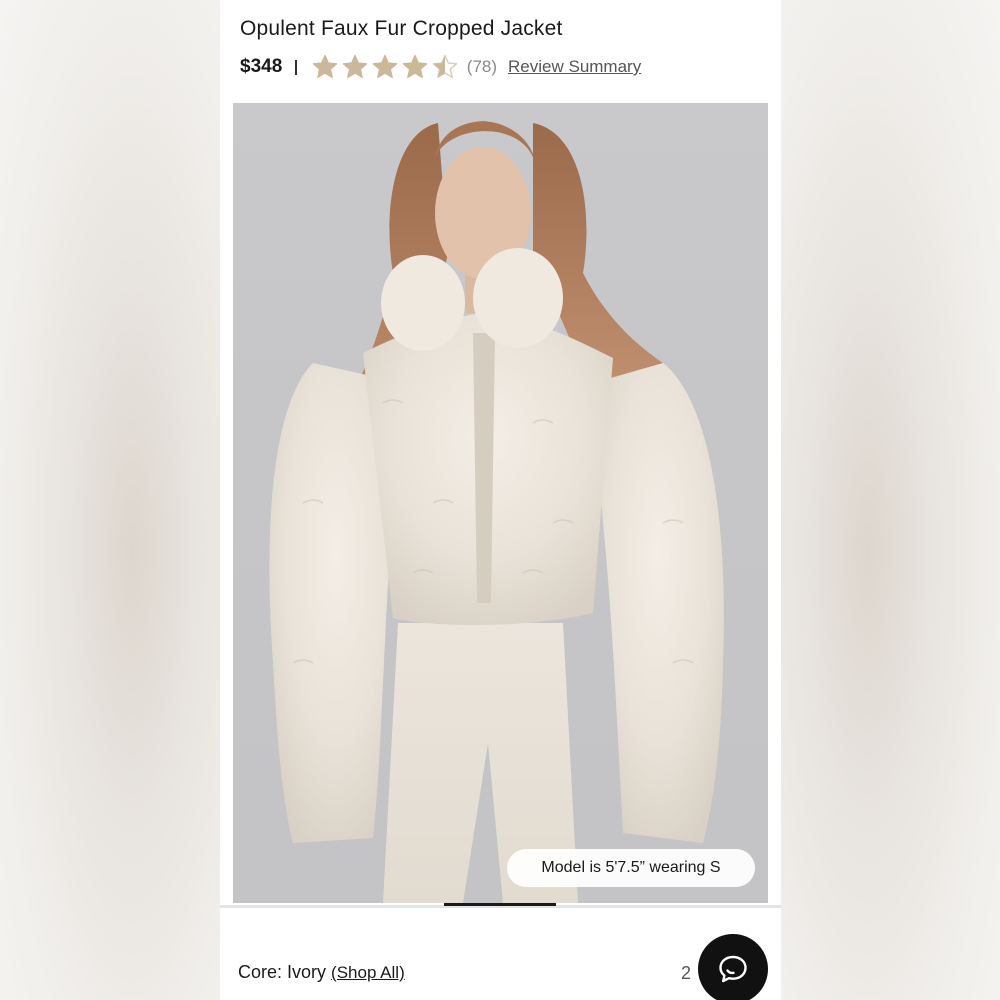 The image size is (1000, 1000). I want to click on product-title: Opulent Faux Fur Cropped Jacket, so click(401, 28).